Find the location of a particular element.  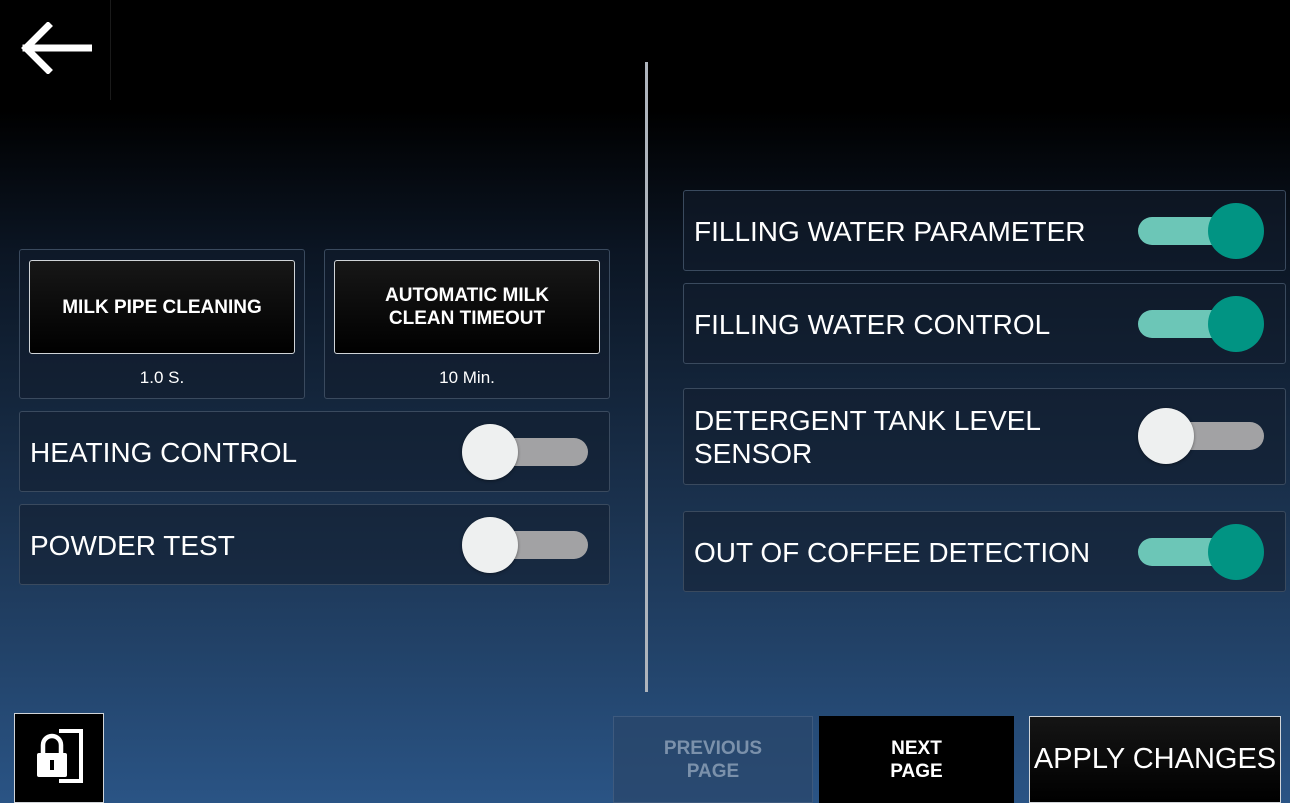

auto-milk-clean-panel: AUTOMATIC MILK CLEAN TIMEOUT 10 Min. is located at coordinates (467, 324).